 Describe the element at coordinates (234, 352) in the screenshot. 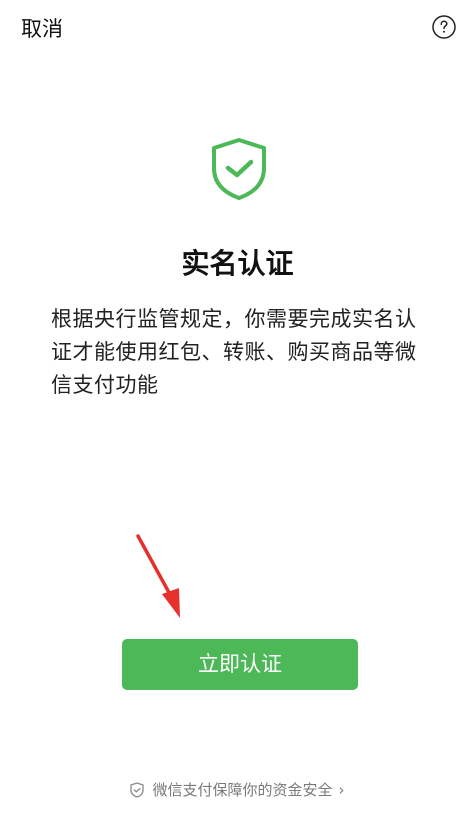

I see `description-text: 根据央行监管规定，你需要完成实名认证才能使用红包、转账、购买商品等微信支付功能` at that location.